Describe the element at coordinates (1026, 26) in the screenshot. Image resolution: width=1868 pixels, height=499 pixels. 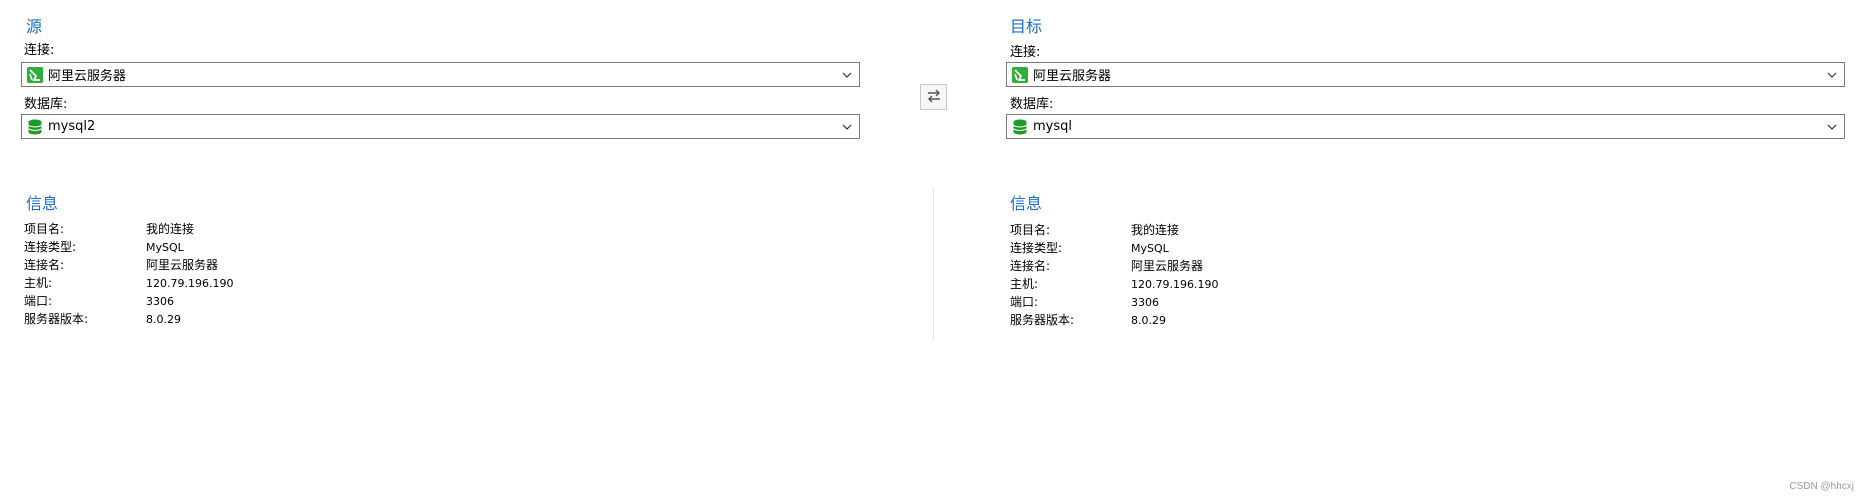
I see `target-title: 目标` at that location.